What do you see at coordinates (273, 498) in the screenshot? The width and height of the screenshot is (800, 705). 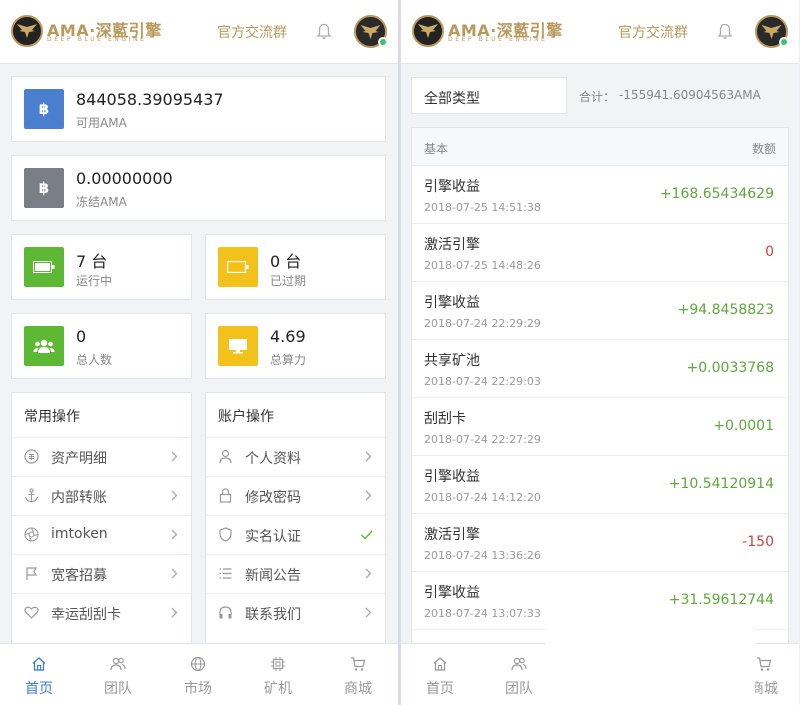 I see `menu-item-label: 修改密码` at bounding box center [273, 498].